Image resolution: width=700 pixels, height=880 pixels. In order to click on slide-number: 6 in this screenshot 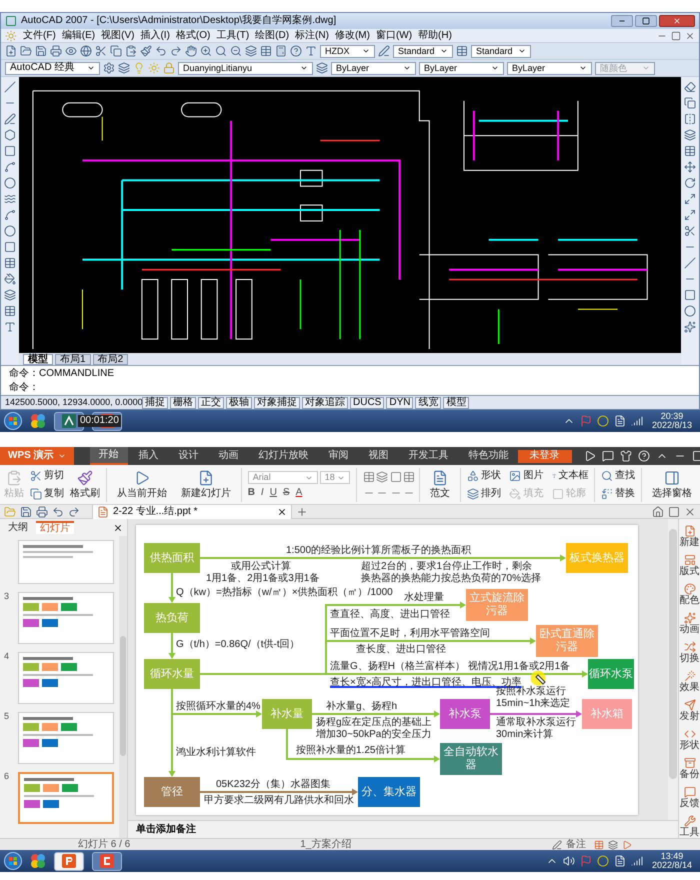, I will do `click(7, 777)`.